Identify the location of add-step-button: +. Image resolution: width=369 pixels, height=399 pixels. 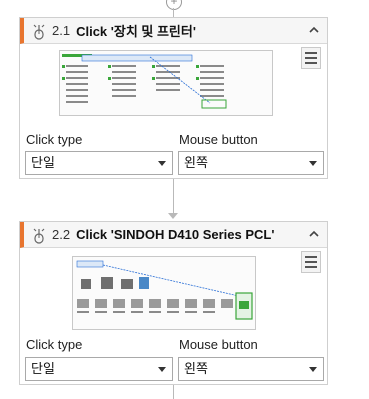
(174, 5).